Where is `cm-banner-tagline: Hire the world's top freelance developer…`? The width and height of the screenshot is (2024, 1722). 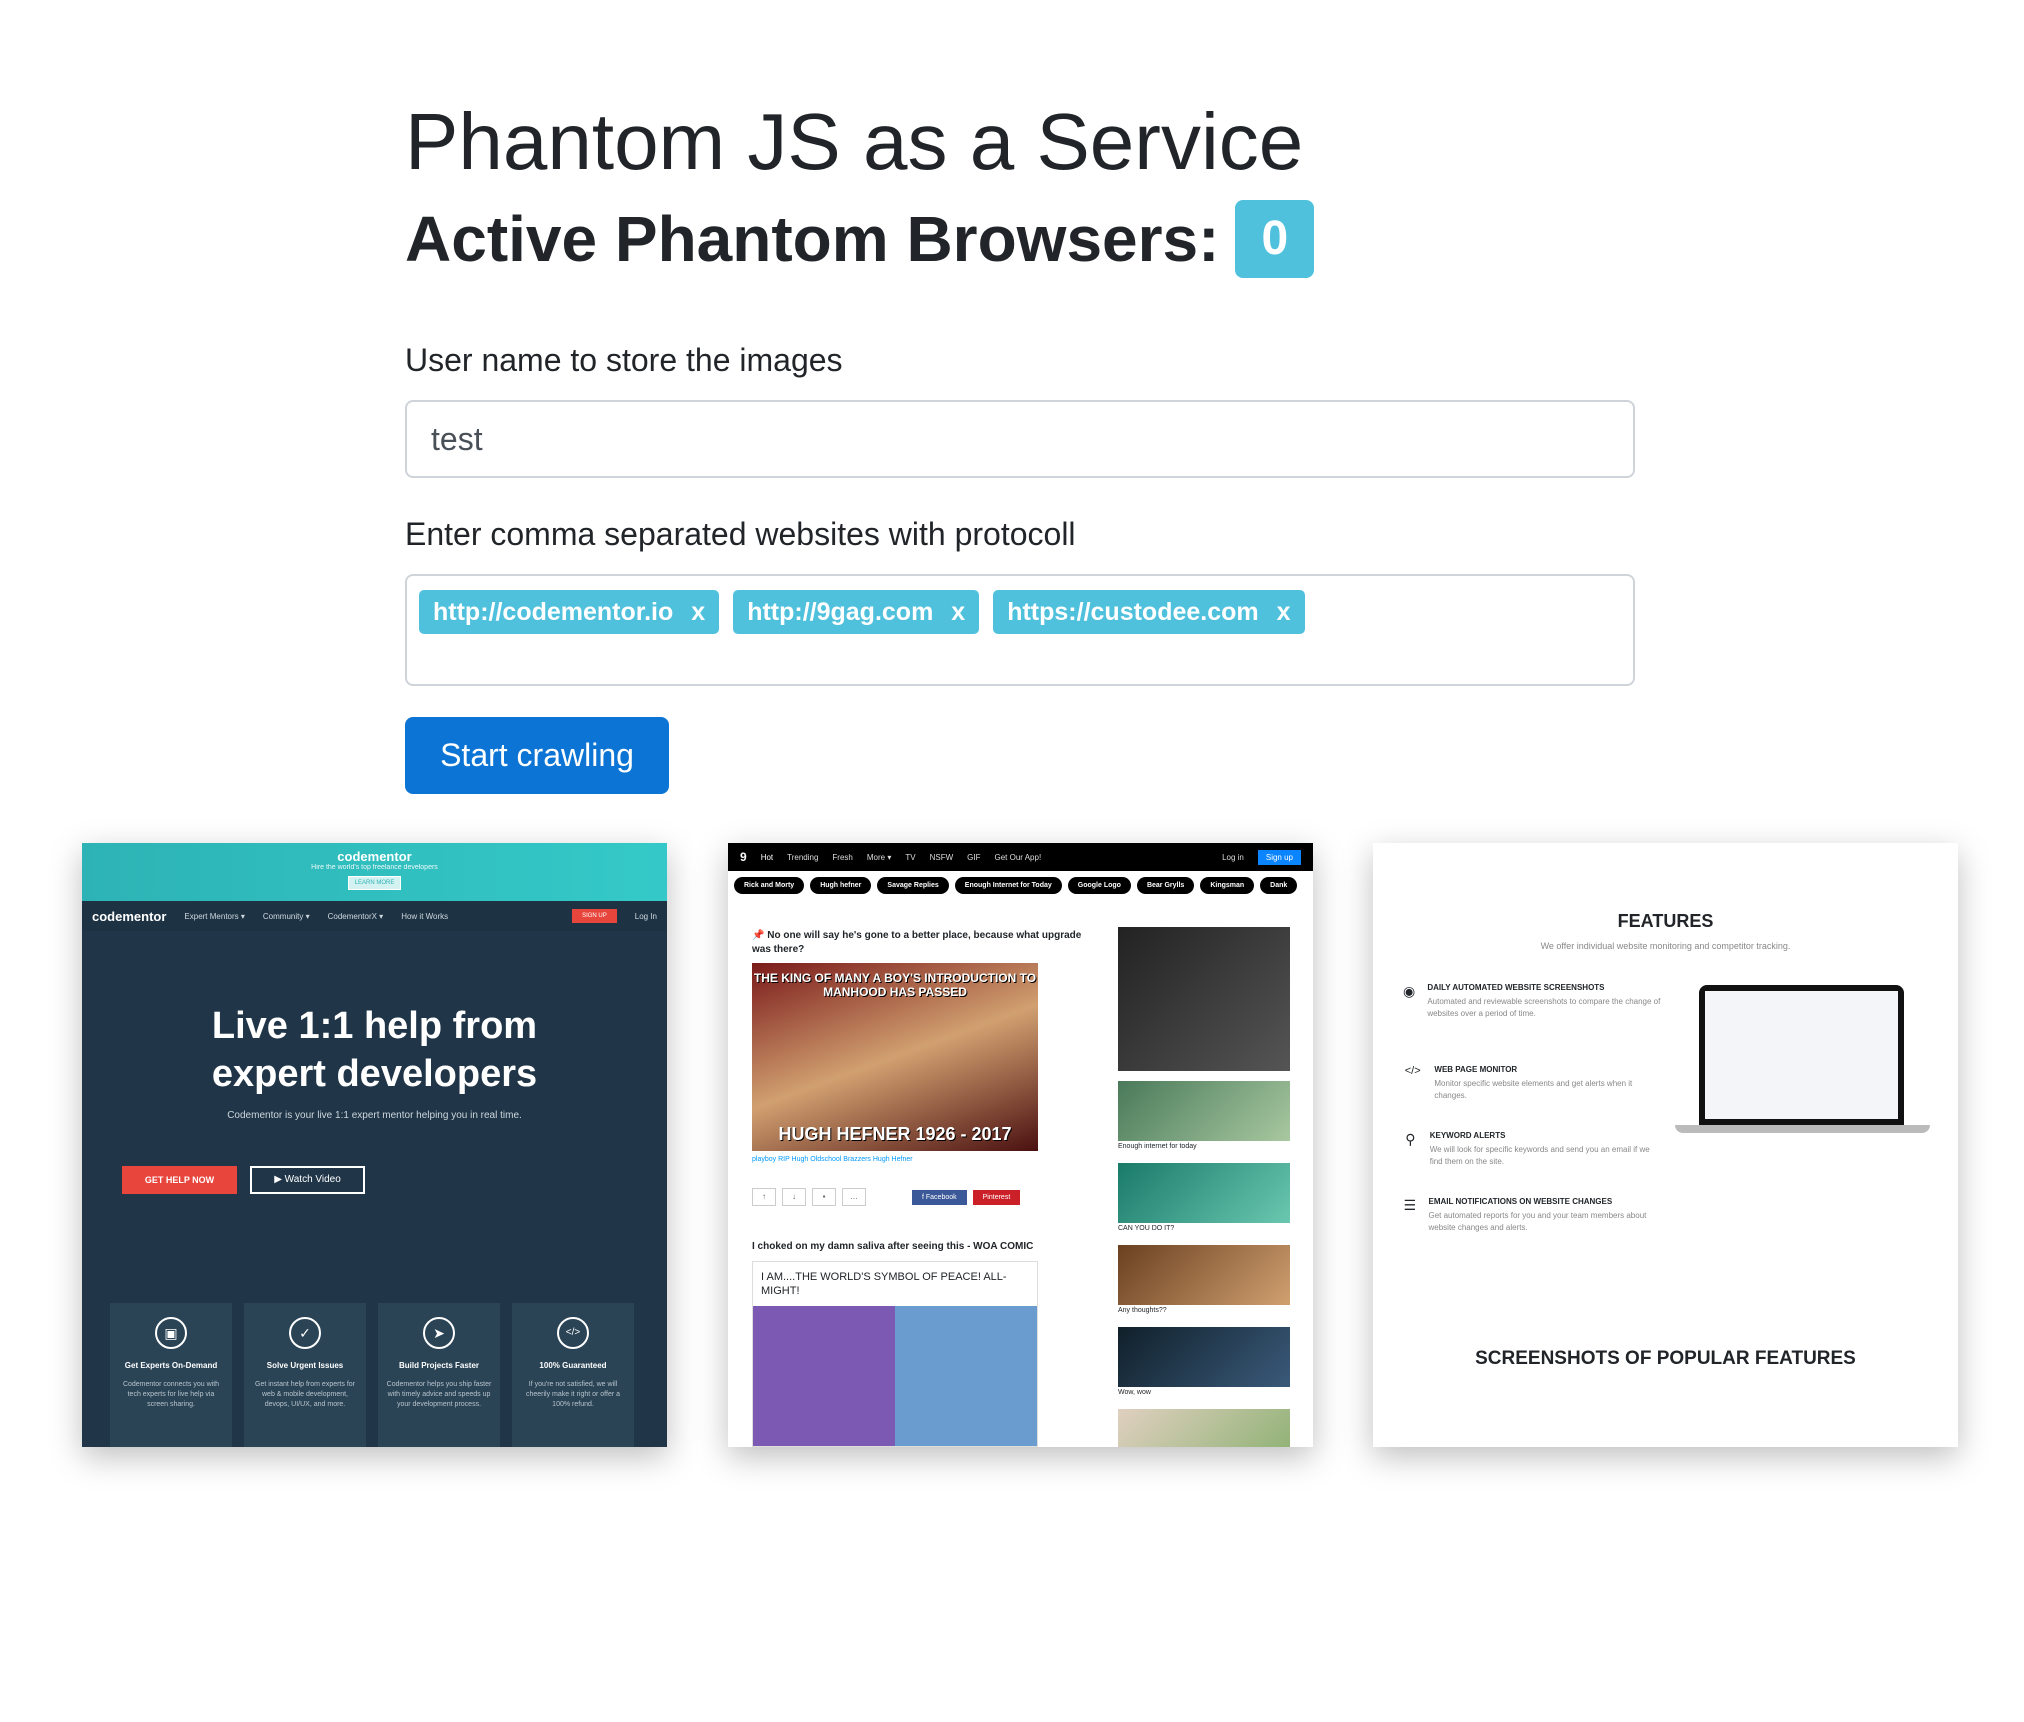 cm-banner-tagline: Hire the world's top freelance developer… is located at coordinates (374, 867).